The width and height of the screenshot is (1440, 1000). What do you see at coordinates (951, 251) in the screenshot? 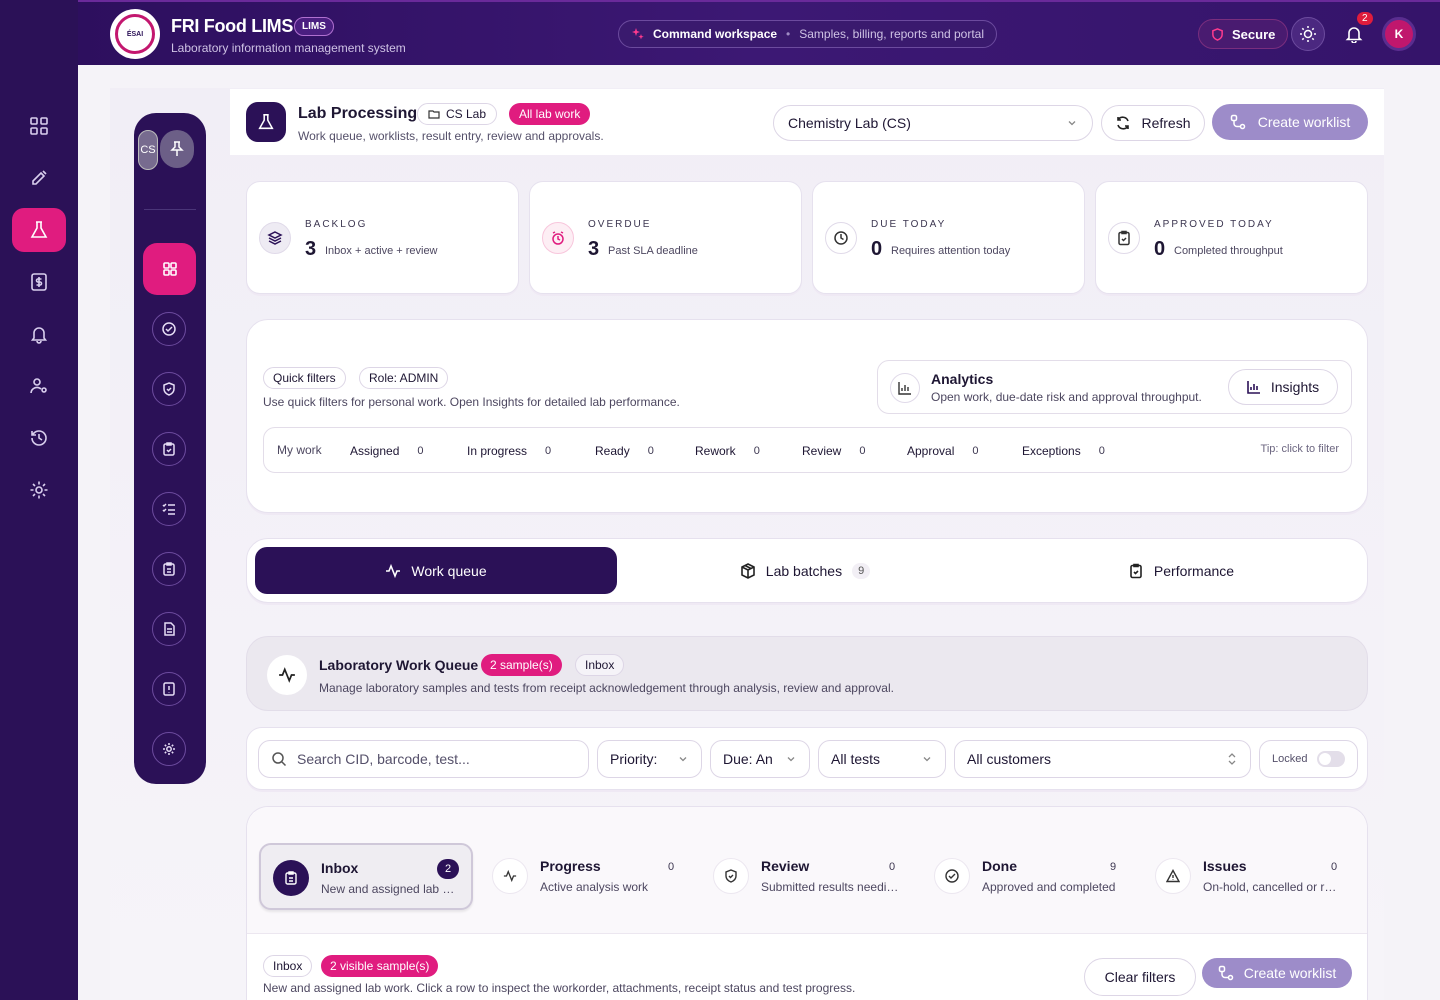
I see `stat-desc: Requires attention today` at bounding box center [951, 251].